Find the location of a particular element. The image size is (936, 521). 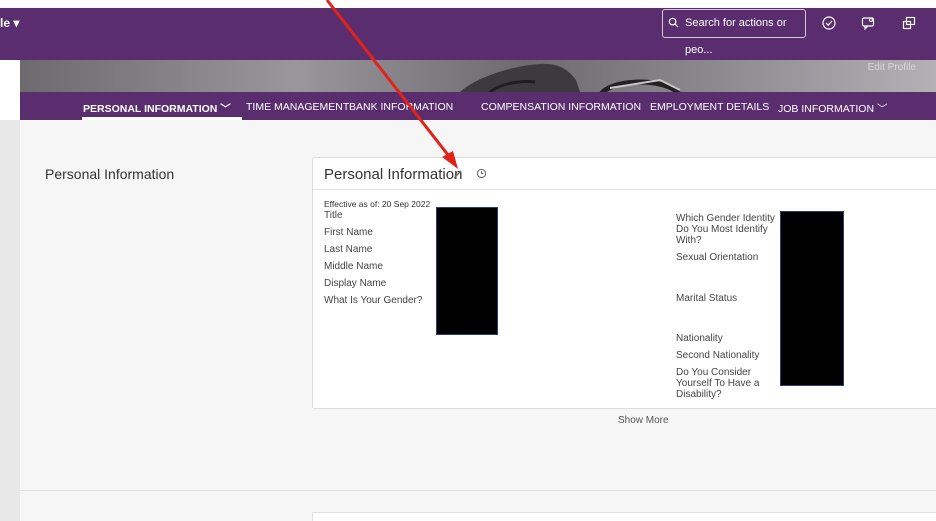

show-more-link: Show More is located at coordinates (643, 420).